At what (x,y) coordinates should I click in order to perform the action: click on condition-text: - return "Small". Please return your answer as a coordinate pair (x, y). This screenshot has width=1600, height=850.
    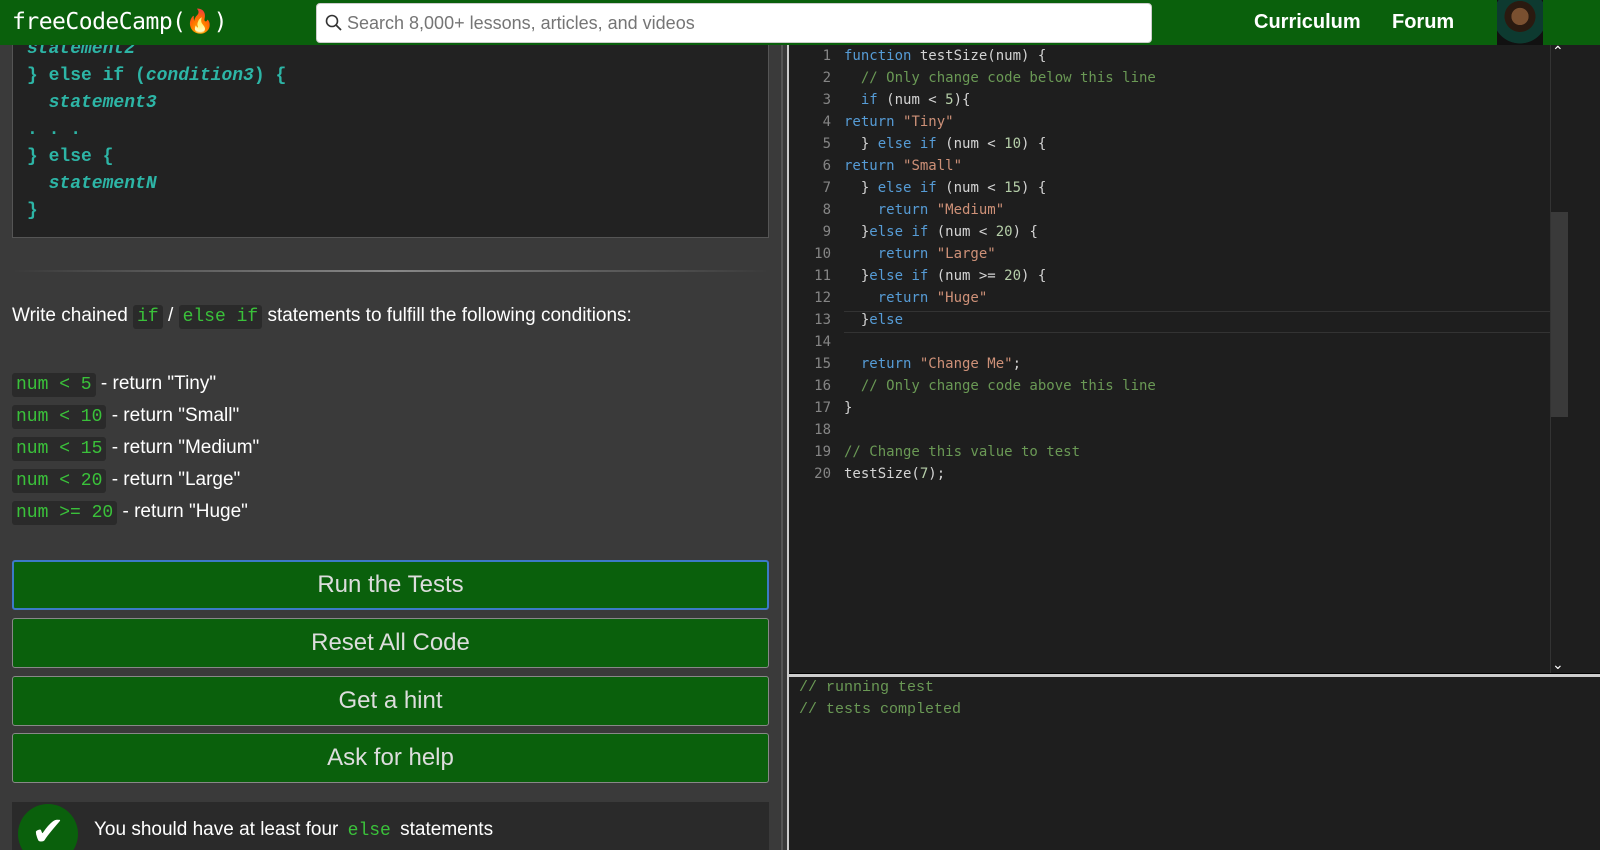
    Looking at the image, I should click on (173, 415).